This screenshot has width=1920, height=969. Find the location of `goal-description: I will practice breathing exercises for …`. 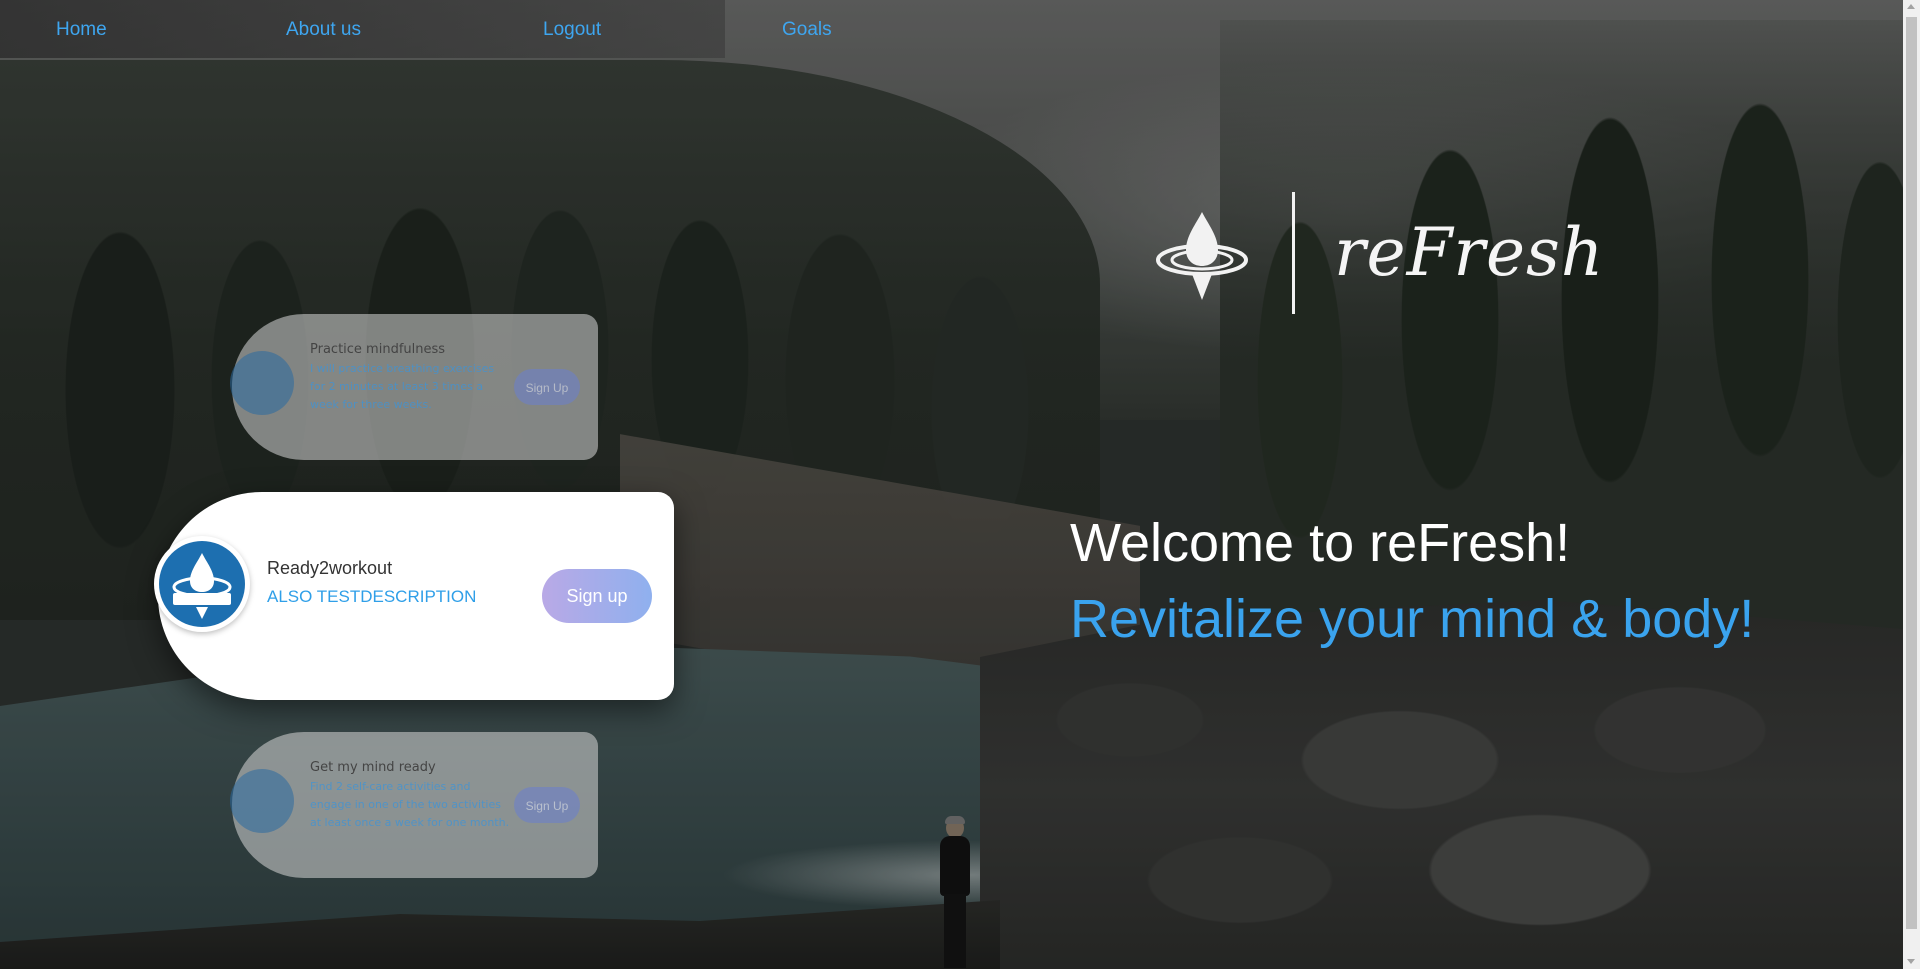

goal-description: I will practice breathing exercises for … is located at coordinates (402, 386).